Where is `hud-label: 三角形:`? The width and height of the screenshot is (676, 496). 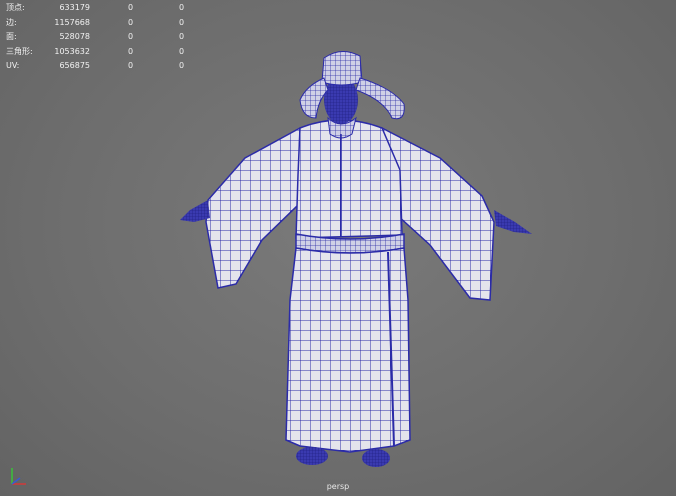
hud-label: 三角形: is located at coordinates (19, 51).